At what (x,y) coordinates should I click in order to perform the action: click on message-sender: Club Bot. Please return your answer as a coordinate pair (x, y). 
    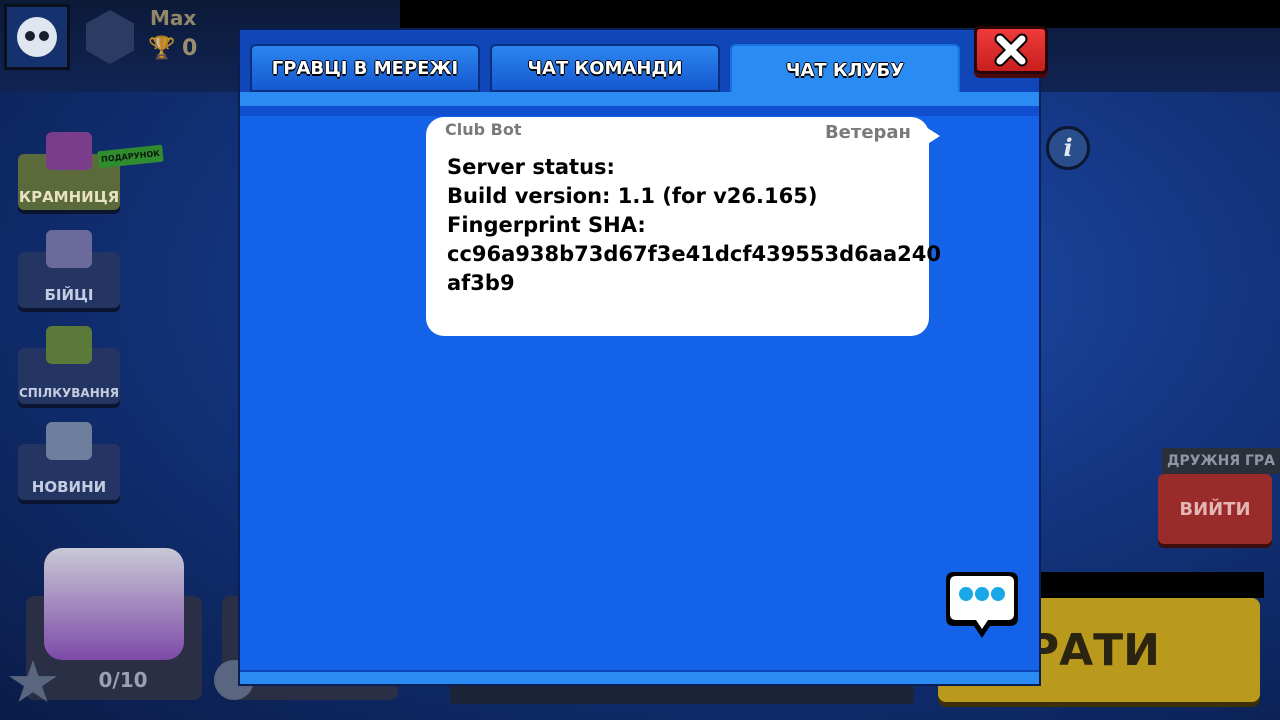
    Looking at the image, I should click on (483, 129).